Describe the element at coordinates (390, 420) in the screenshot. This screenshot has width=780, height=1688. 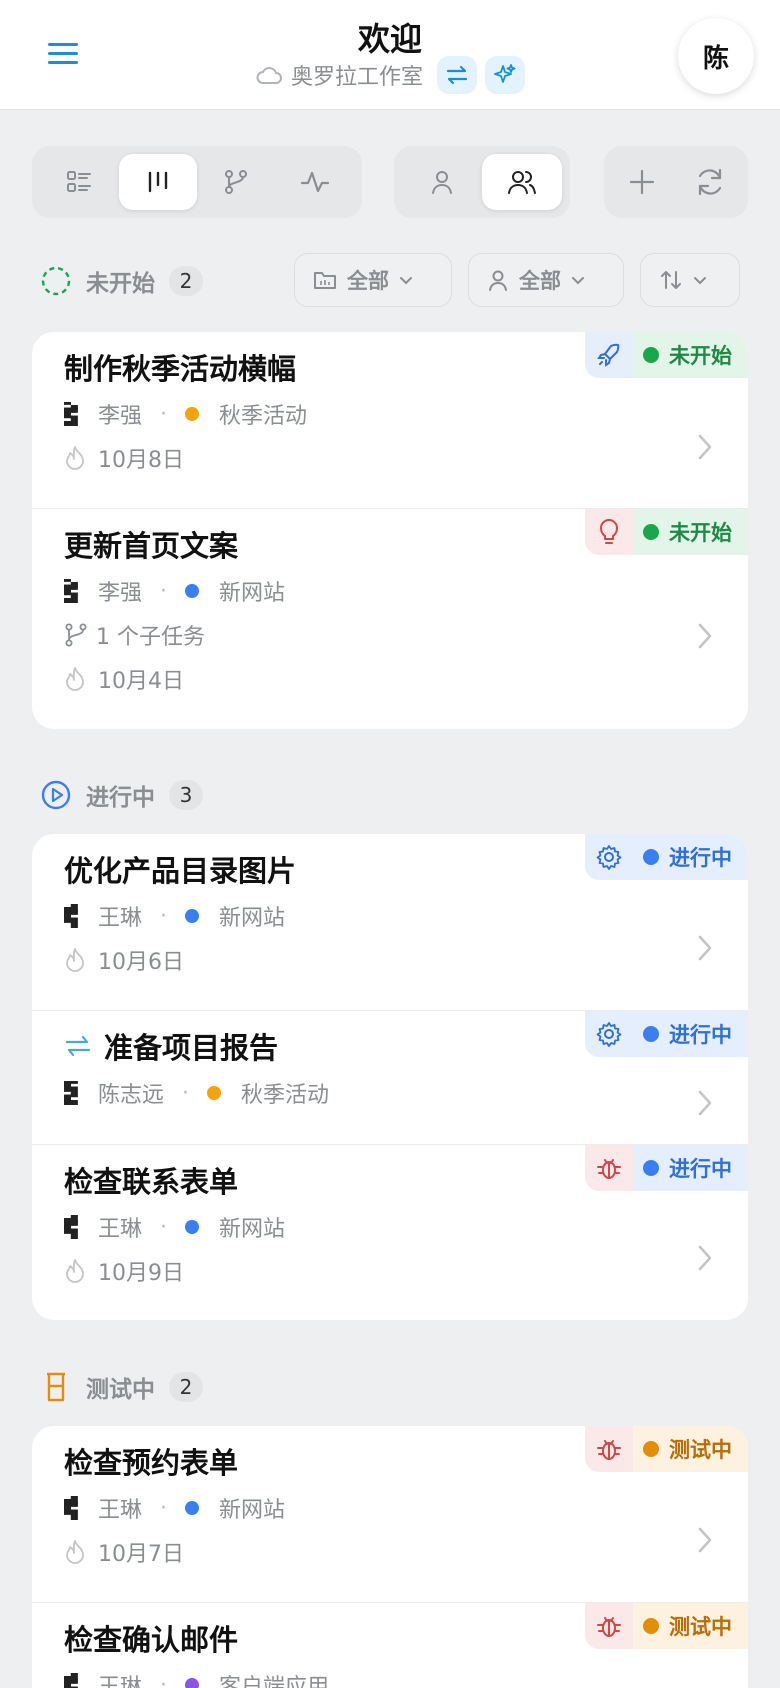
I see `task-row: 未开始 制作秋季活动横幅 ▀▄ █▀ ▄█ 李强 · 秋季活动 10月8日` at that location.